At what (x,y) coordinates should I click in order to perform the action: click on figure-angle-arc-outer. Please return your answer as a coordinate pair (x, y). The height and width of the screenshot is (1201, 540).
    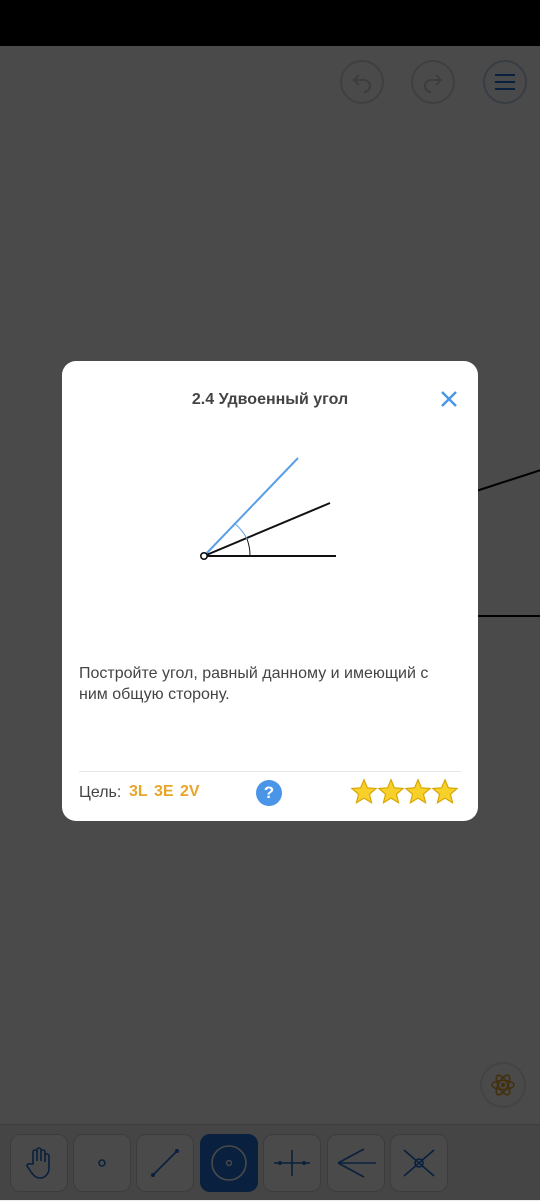
    Looking at the image, I should click on (248, 547).